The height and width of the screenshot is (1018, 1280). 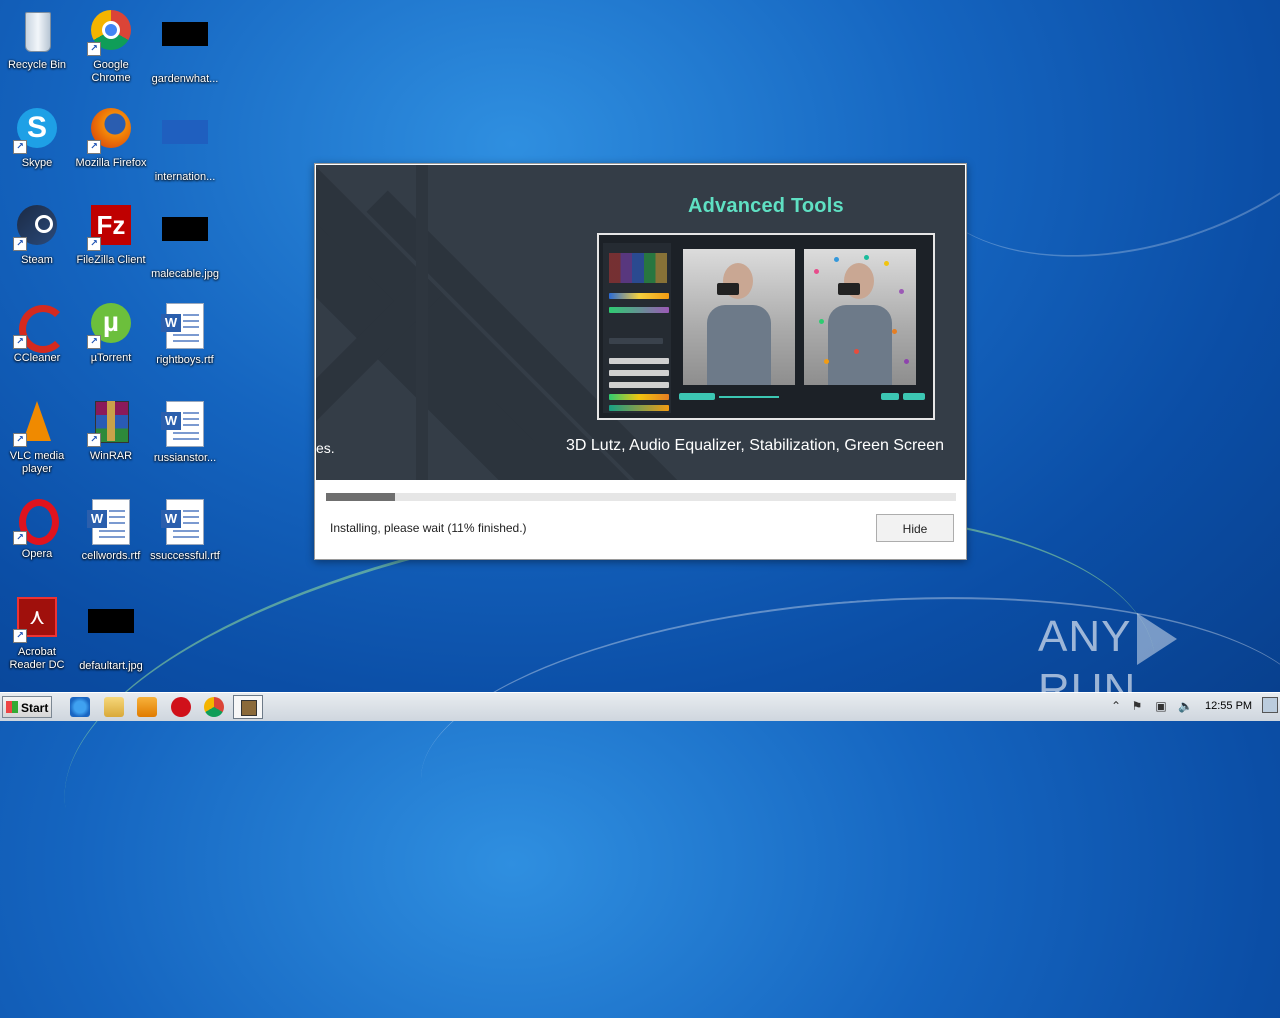 What do you see at coordinates (37, 32) in the screenshot?
I see `recycle-bin-icon` at bounding box center [37, 32].